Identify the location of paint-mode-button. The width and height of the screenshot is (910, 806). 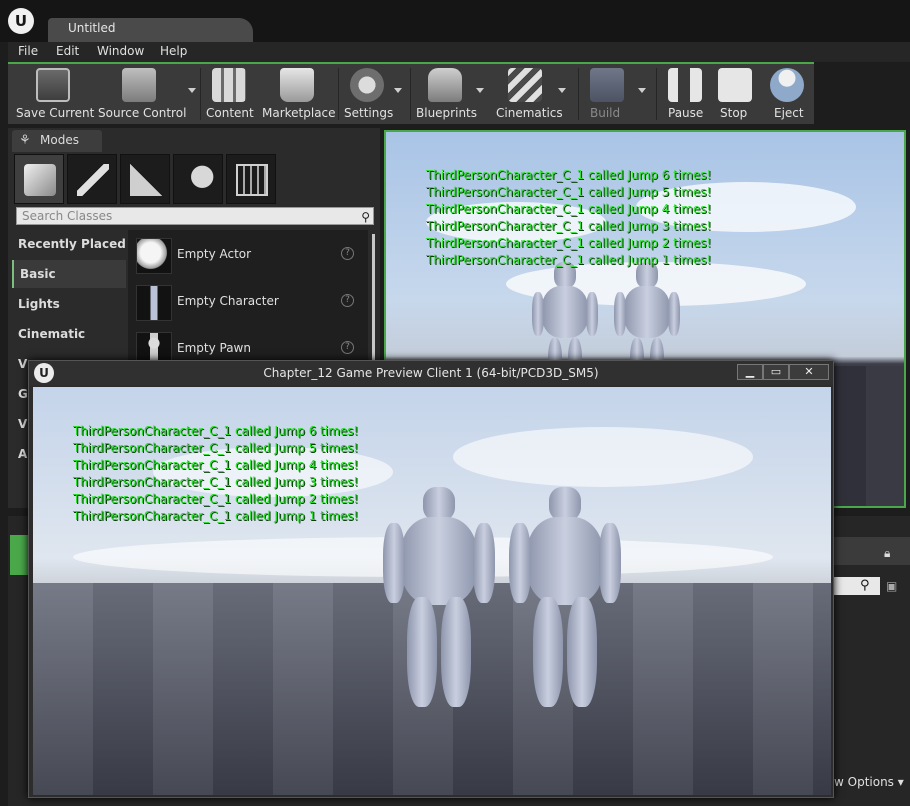
(92, 179).